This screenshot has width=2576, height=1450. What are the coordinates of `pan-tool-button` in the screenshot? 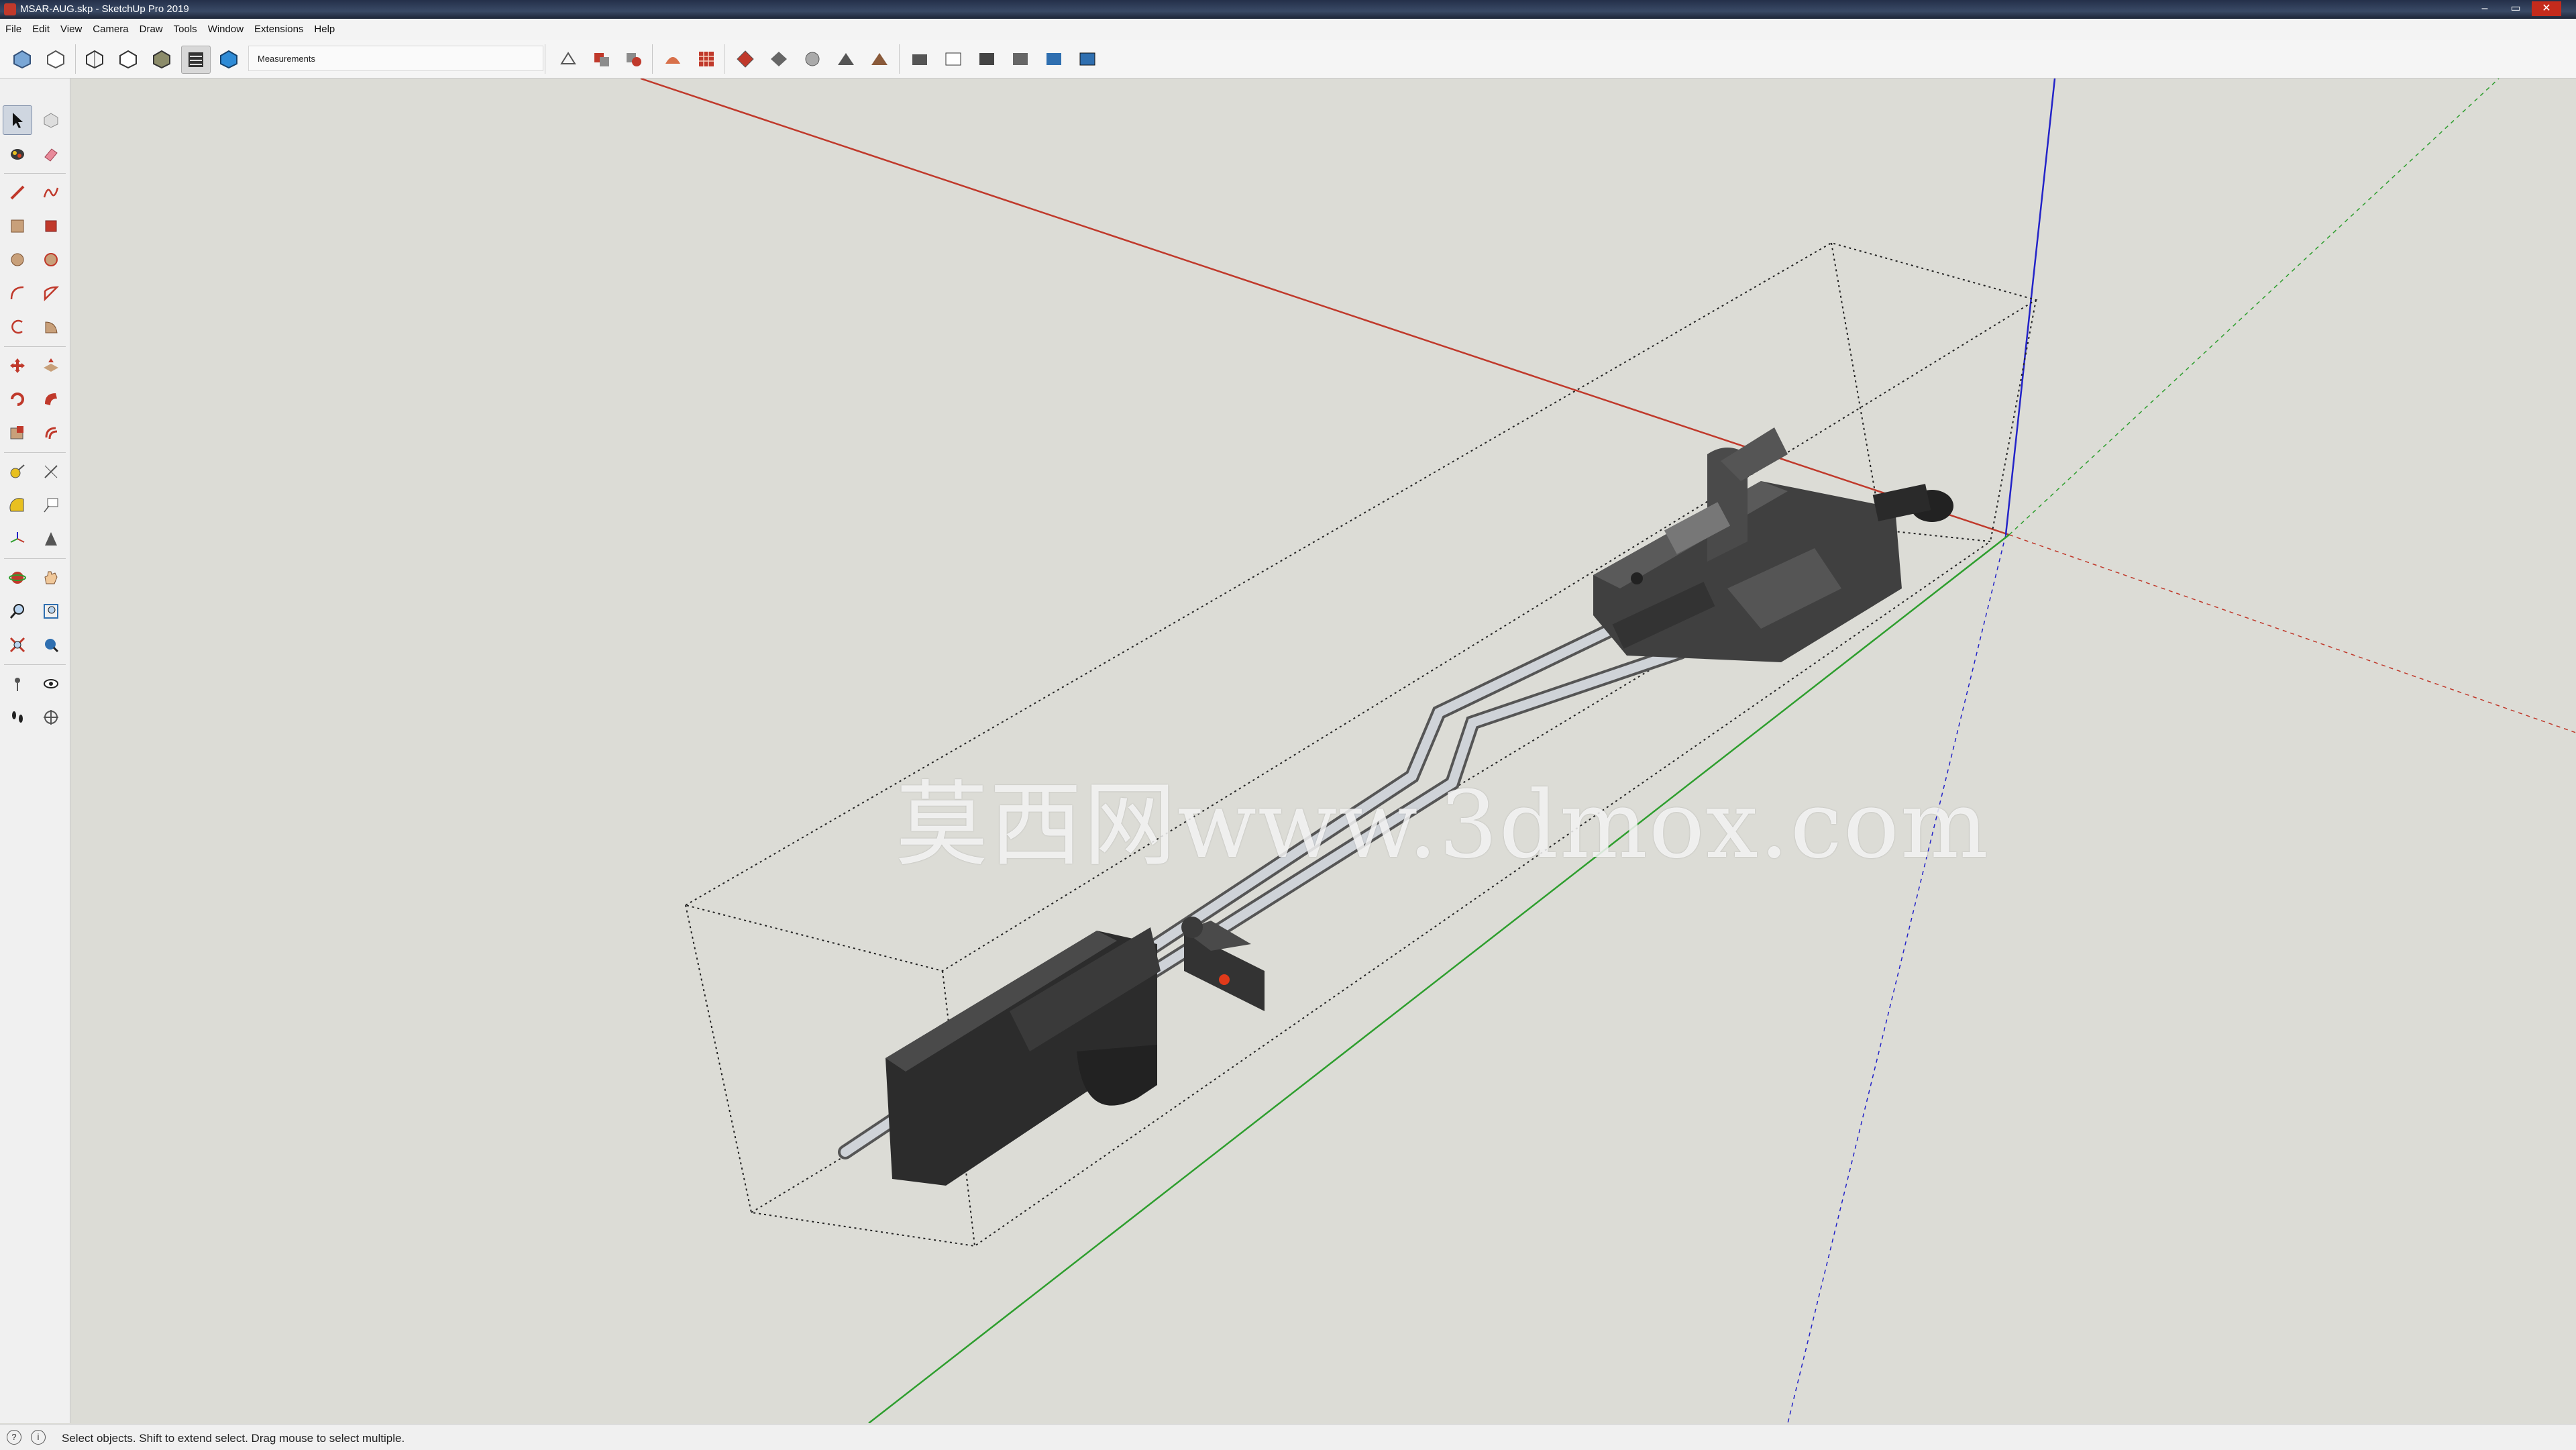 It's located at (51, 577).